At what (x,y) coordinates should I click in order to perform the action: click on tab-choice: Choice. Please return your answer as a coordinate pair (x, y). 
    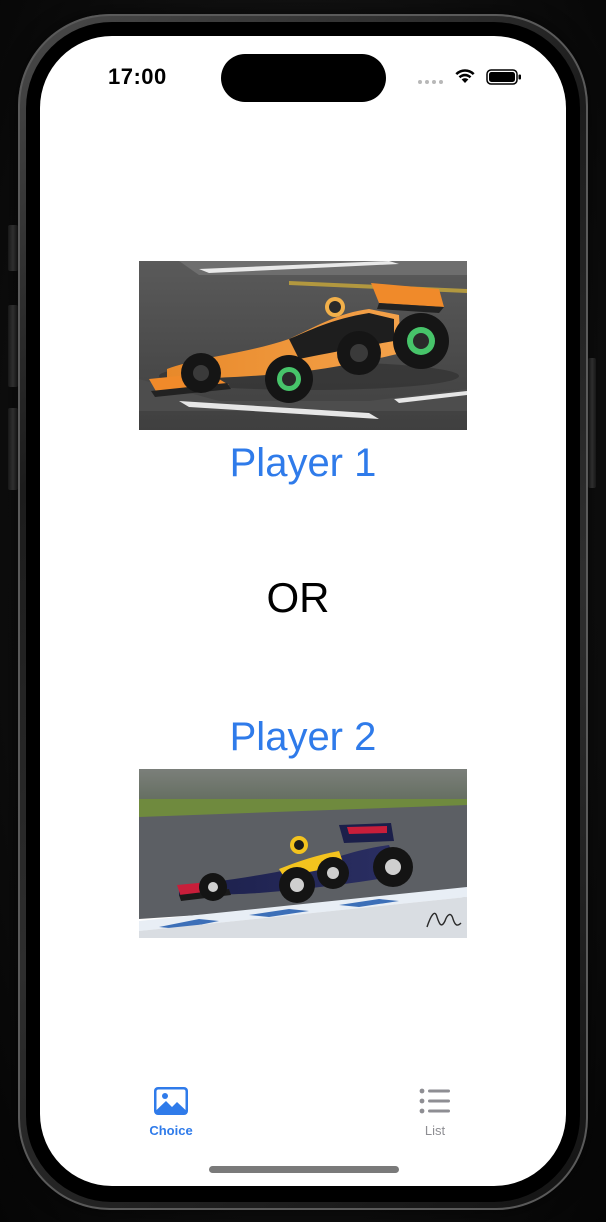
    Looking at the image, I should click on (171, 1111).